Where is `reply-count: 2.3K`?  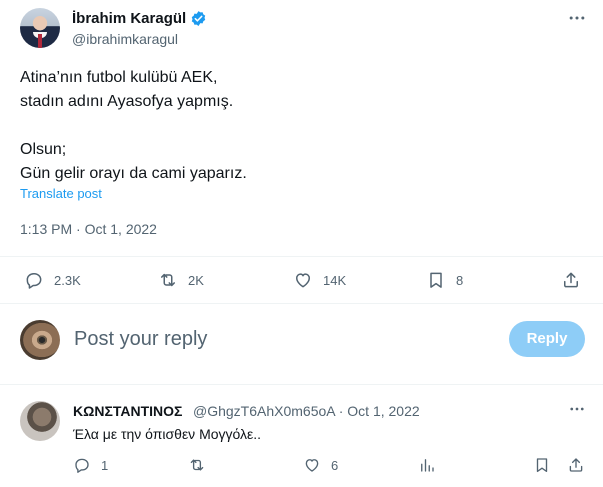 reply-count: 2.3K is located at coordinates (67, 280).